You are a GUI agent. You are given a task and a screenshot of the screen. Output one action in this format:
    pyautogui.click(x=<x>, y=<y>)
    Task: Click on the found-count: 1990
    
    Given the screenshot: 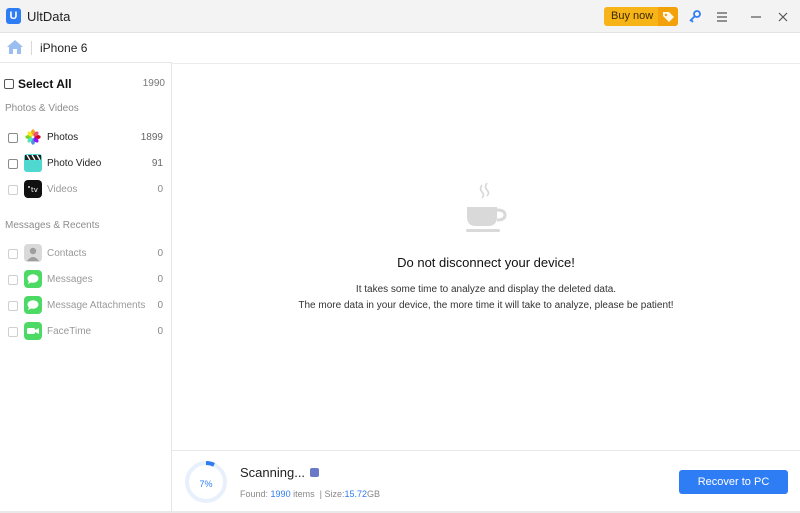 What is the action you would take?
    pyautogui.click(x=280, y=494)
    